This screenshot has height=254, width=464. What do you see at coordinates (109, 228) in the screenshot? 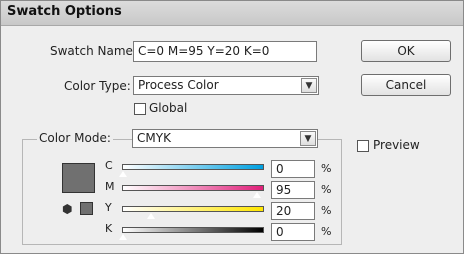
I see `slider-k-label: K` at bounding box center [109, 228].